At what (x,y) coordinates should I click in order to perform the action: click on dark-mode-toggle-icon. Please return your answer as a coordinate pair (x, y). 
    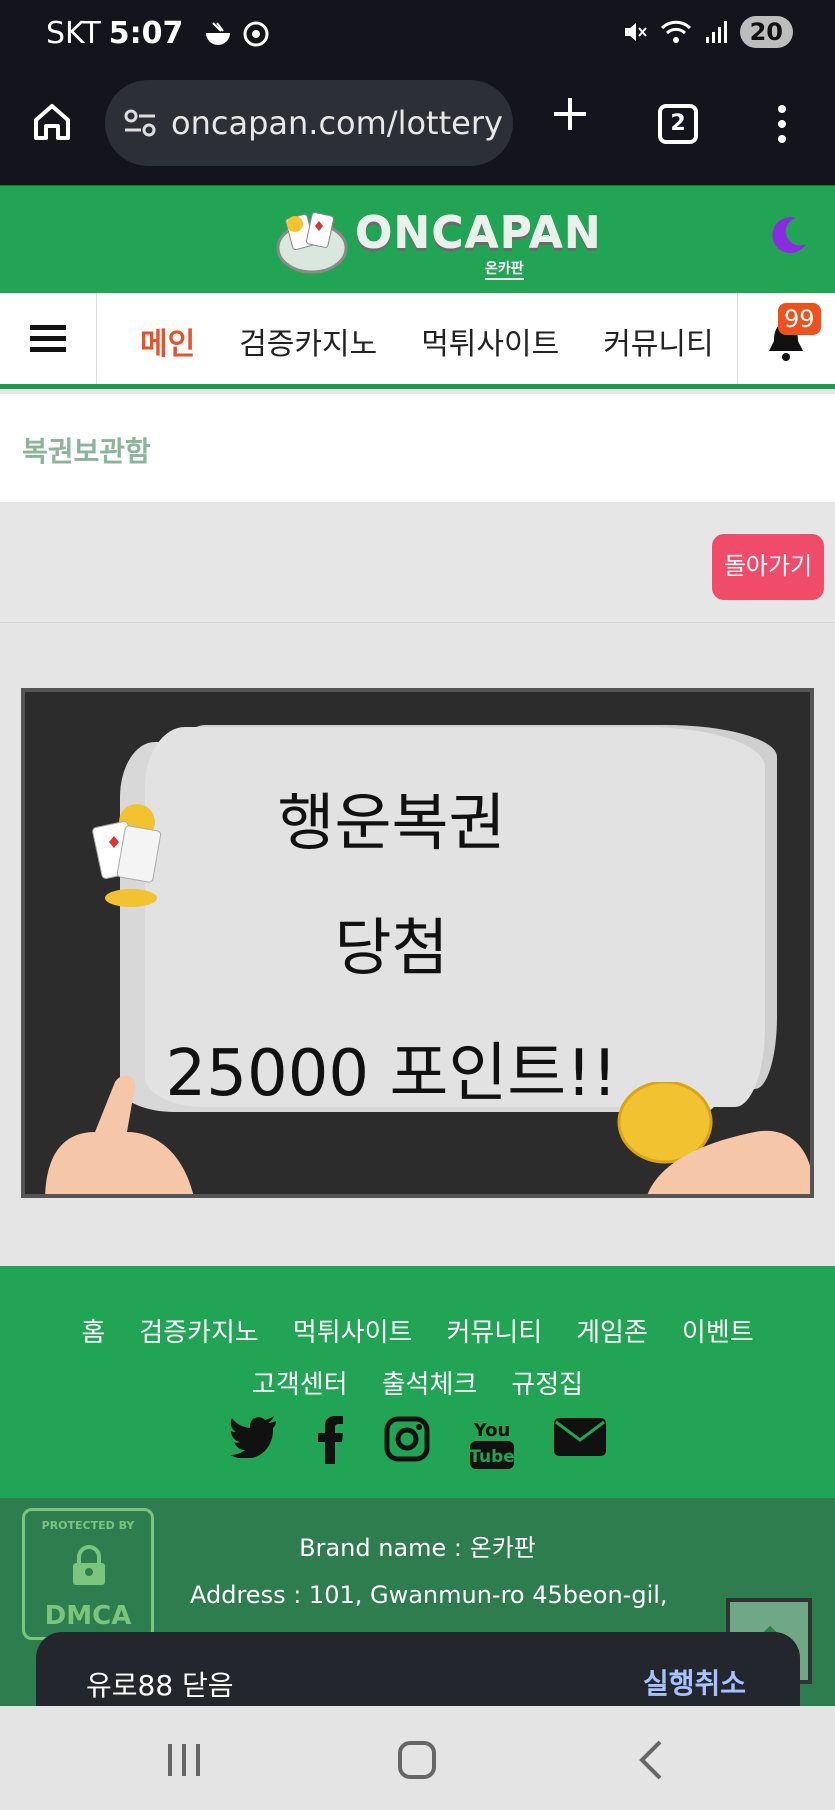
    Looking at the image, I should click on (788, 236).